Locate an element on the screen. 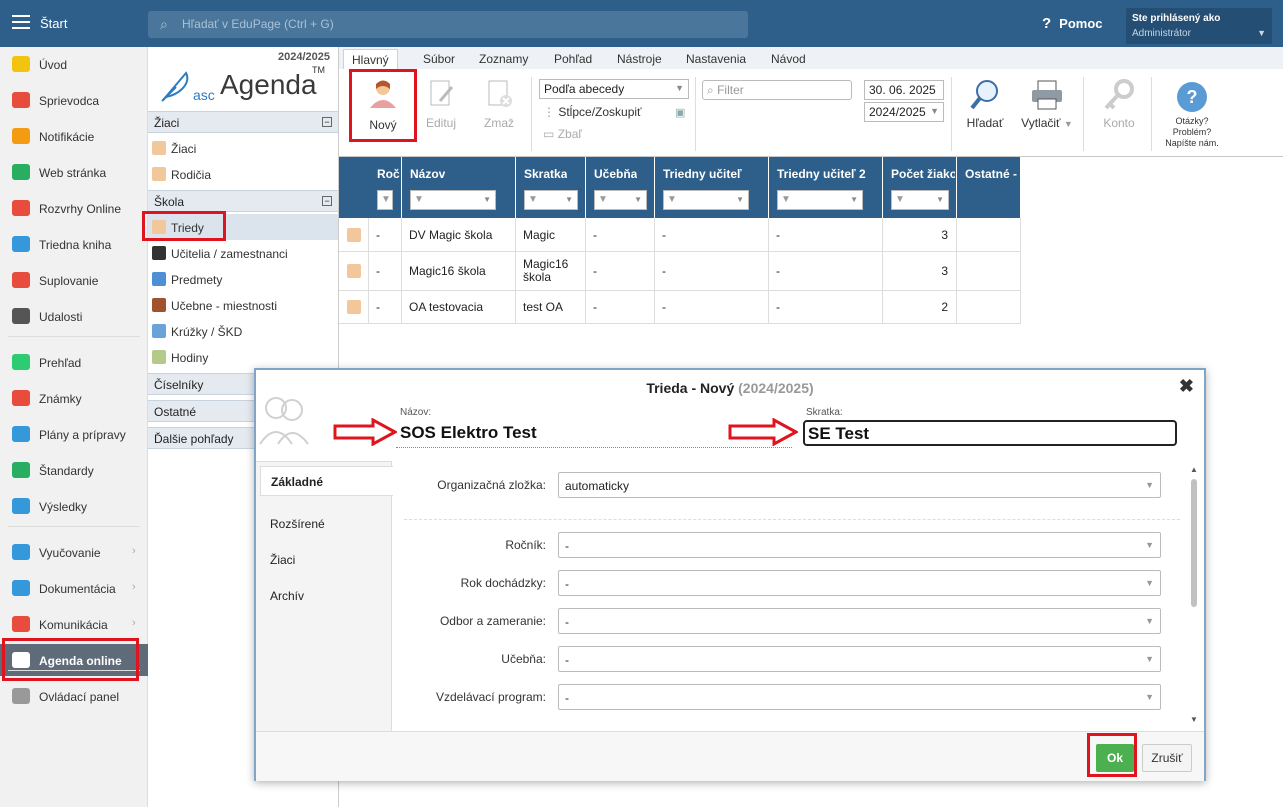  sidebar-item-label: Notifikácie is located at coordinates (67, 137).